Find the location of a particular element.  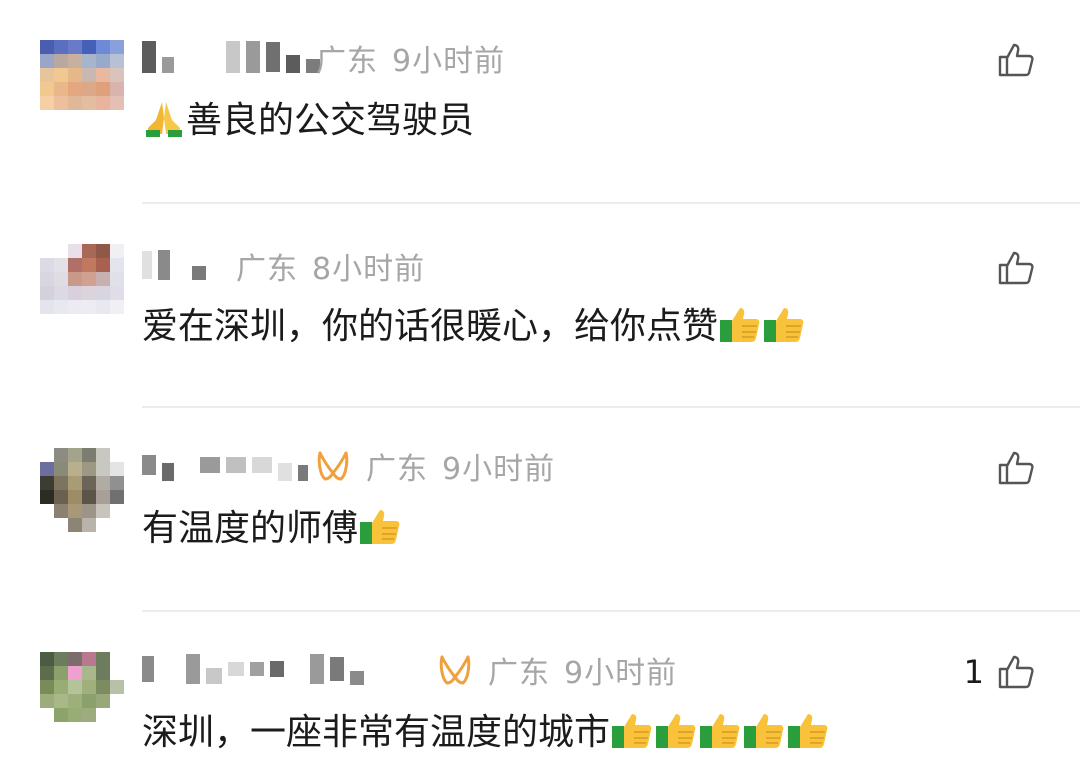

folded-hands-icon is located at coordinates (164, 119).